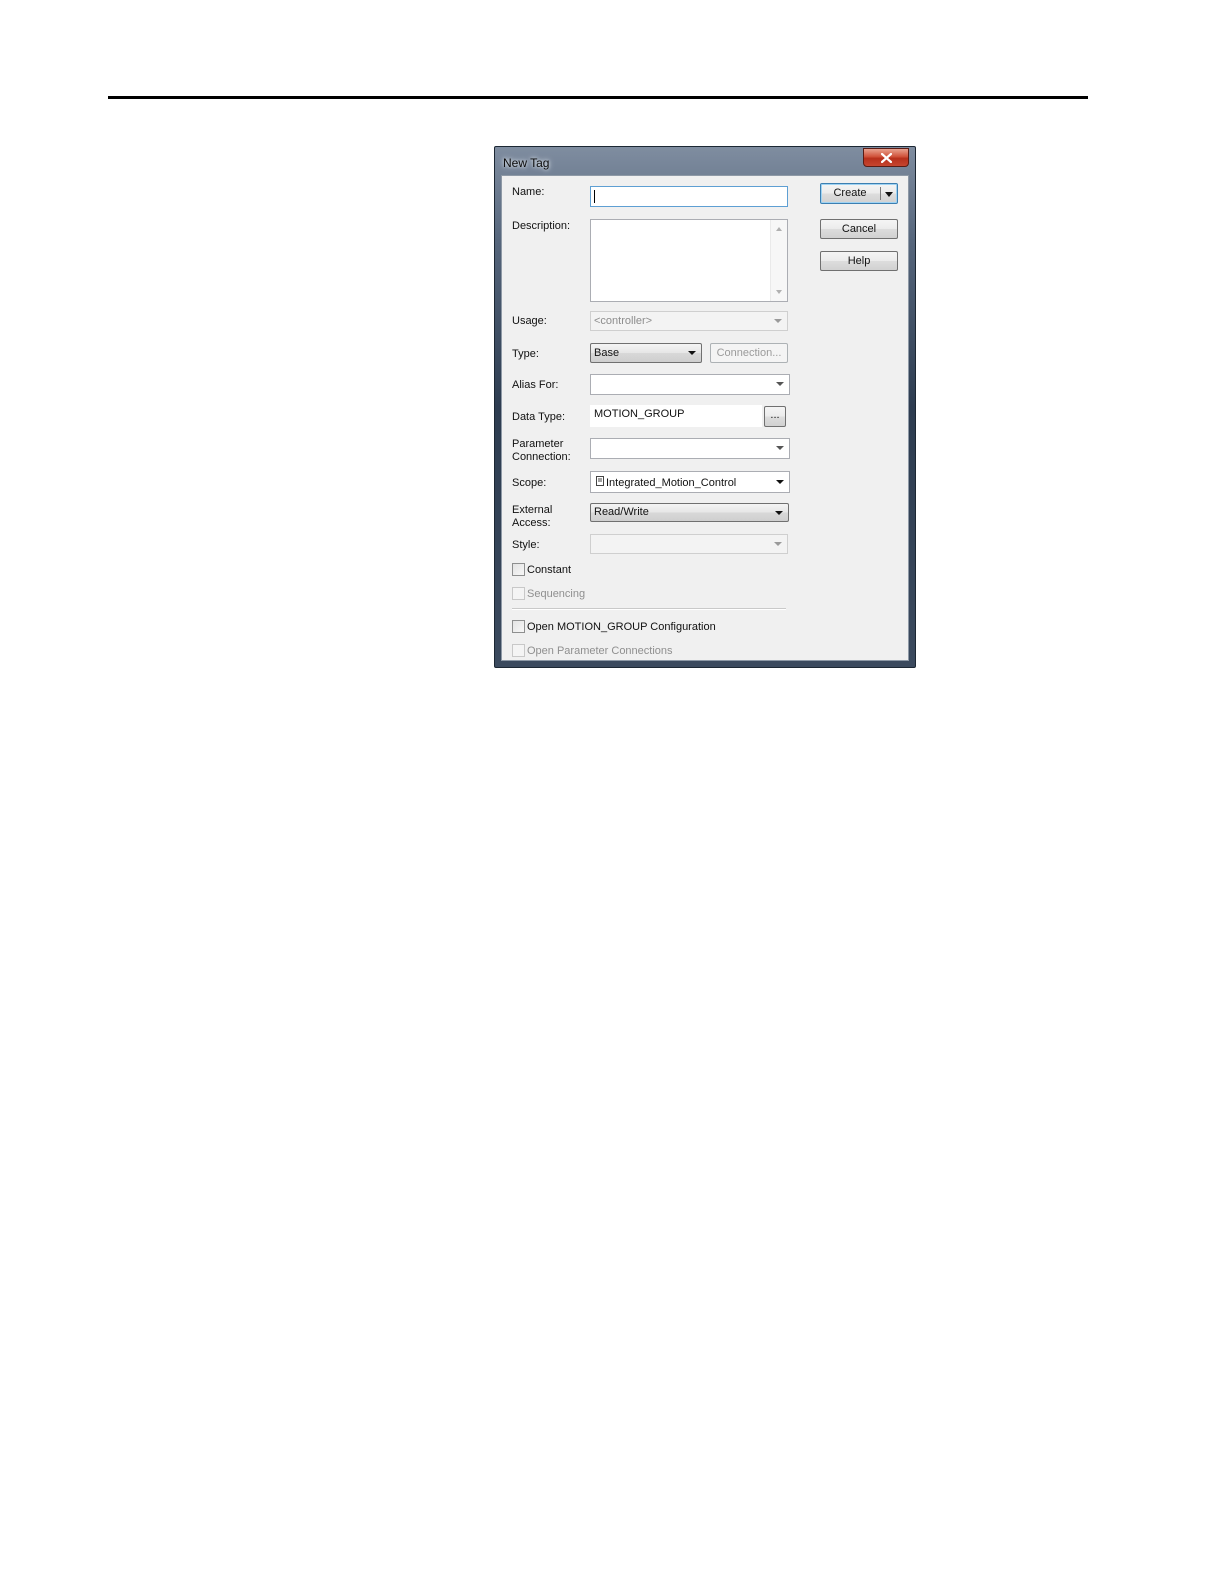 The image size is (1224, 1584). Describe the element at coordinates (689, 544) in the screenshot. I see `style-select` at that location.